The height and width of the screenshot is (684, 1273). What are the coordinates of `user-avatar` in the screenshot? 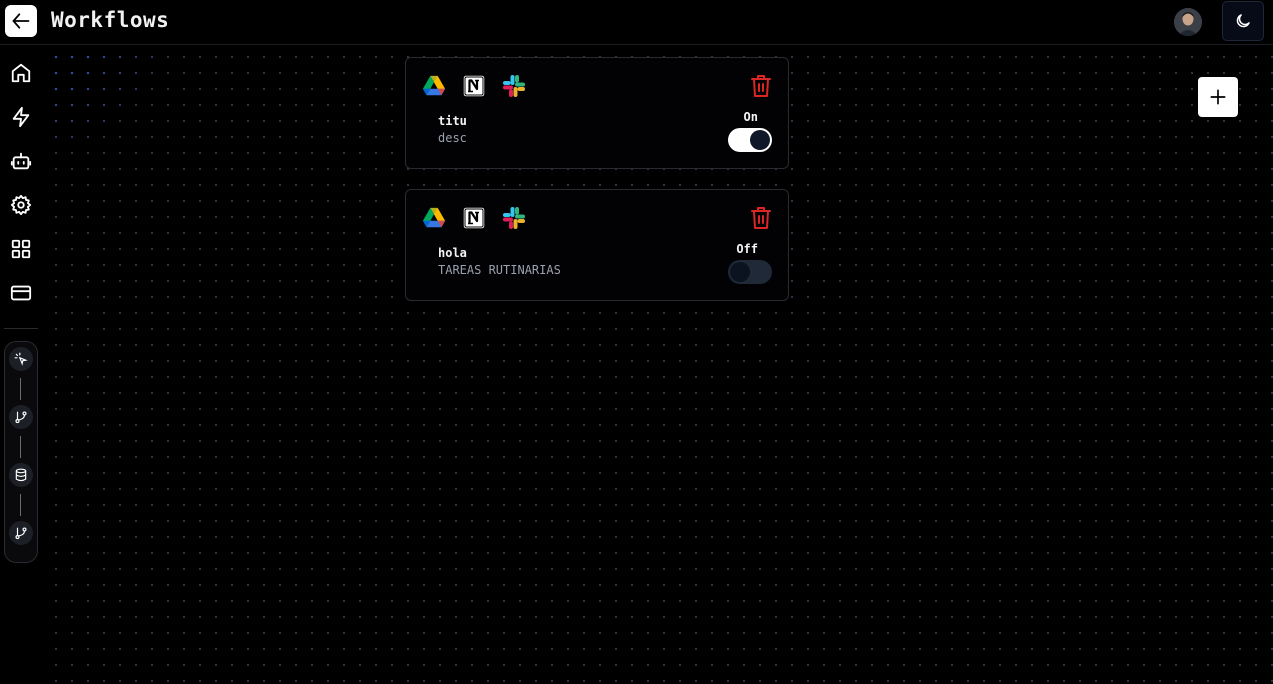 It's located at (1188, 22).